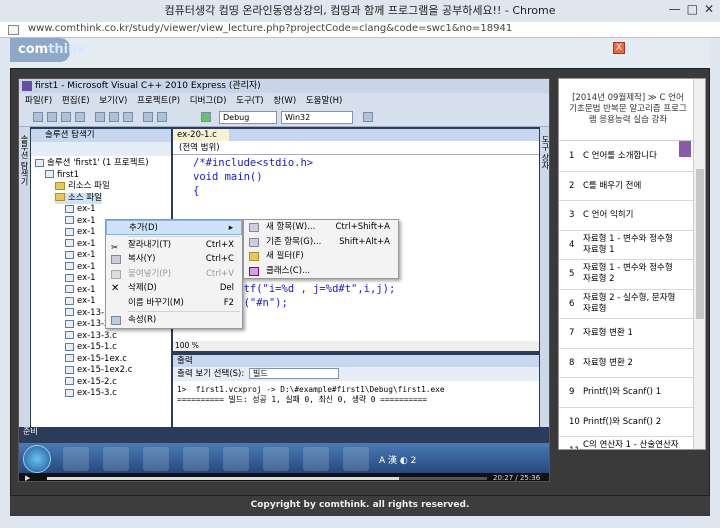 Image resolution: width=720 pixels, height=528 pixels. Describe the element at coordinates (675, 9) in the screenshot. I see `minimize-icon: —` at that location.